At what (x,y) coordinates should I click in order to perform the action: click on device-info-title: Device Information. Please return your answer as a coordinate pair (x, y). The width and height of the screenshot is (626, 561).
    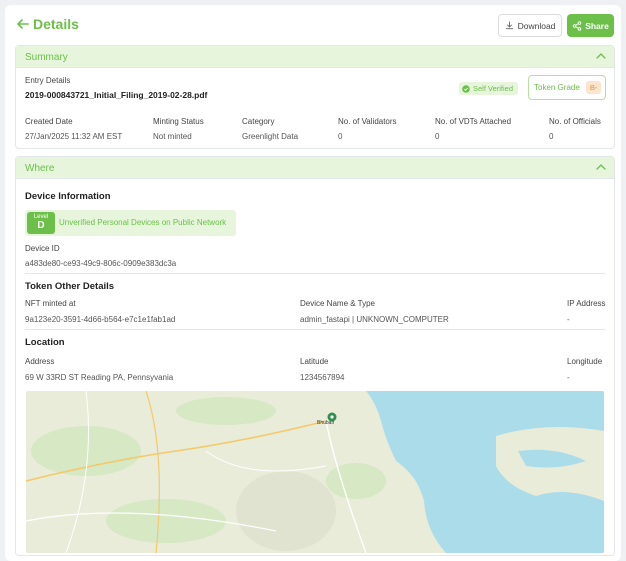
    Looking at the image, I should click on (68, 196).